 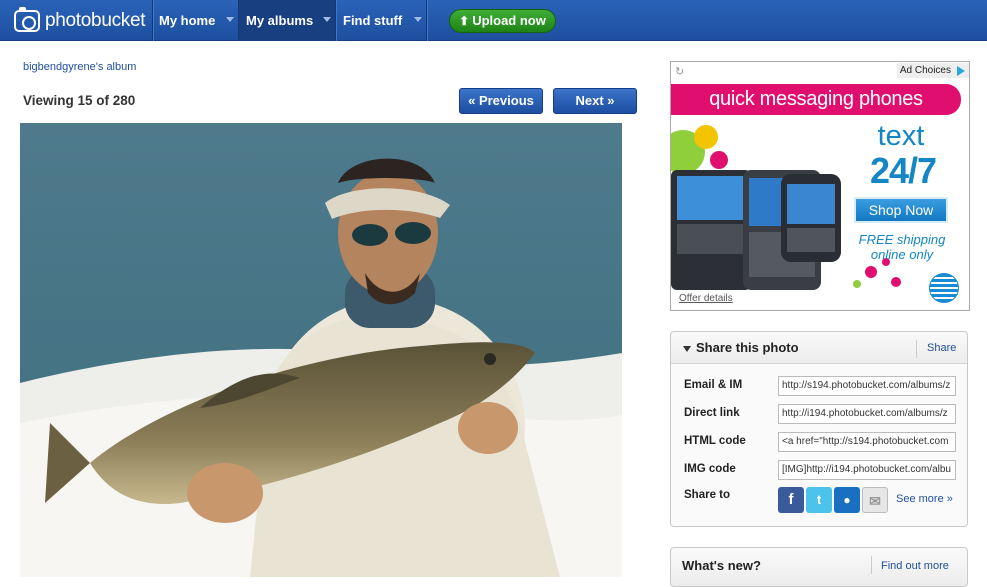 What do you see at coordinates (944, 288) in the screenshot?
I see `att-globe-icon` at bounding box center [944, 288].